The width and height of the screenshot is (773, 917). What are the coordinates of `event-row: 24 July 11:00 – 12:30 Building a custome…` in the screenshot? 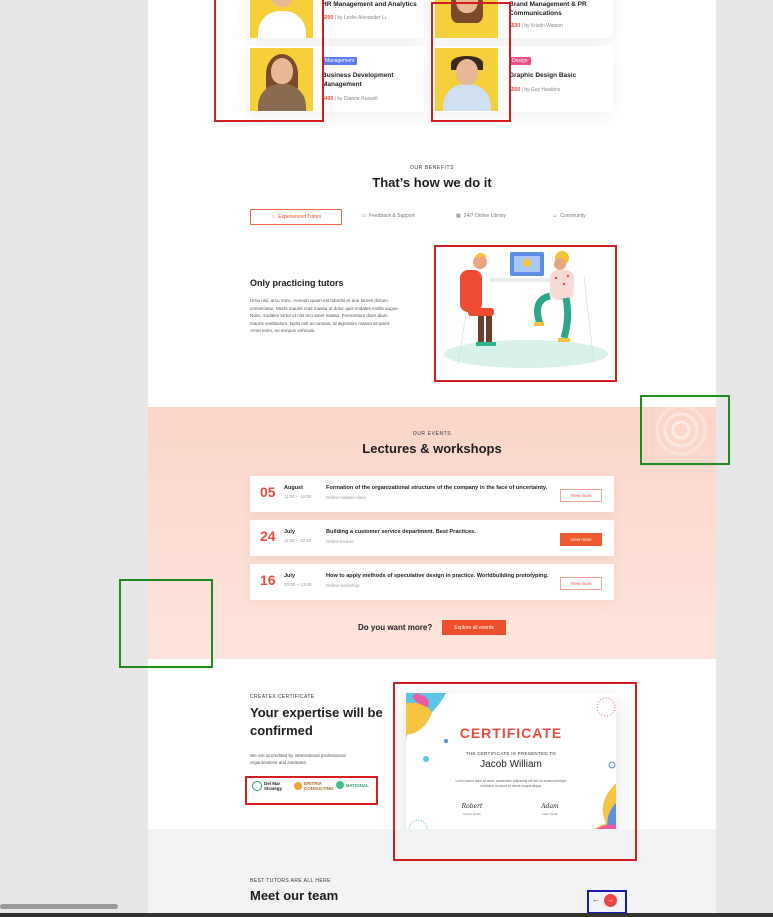 It's located at (432, 538).